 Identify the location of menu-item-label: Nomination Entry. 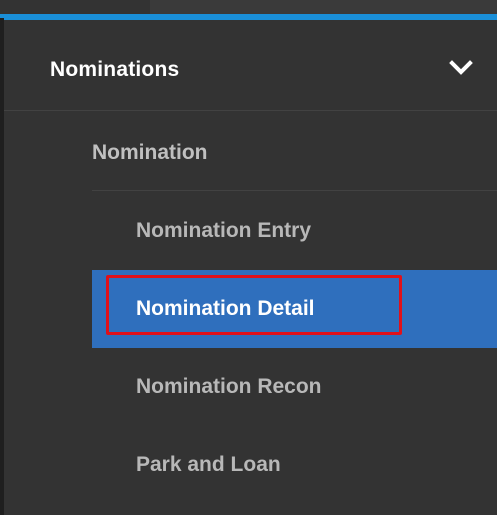
(224, 230).